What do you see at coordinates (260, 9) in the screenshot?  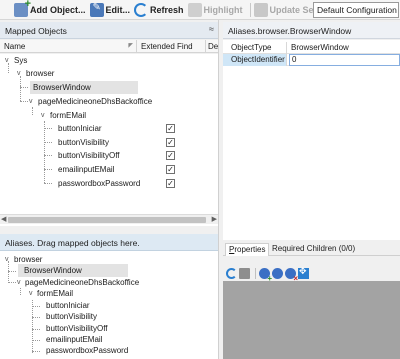 I see `update-selectors-icon` at bounding box center [260, 9].